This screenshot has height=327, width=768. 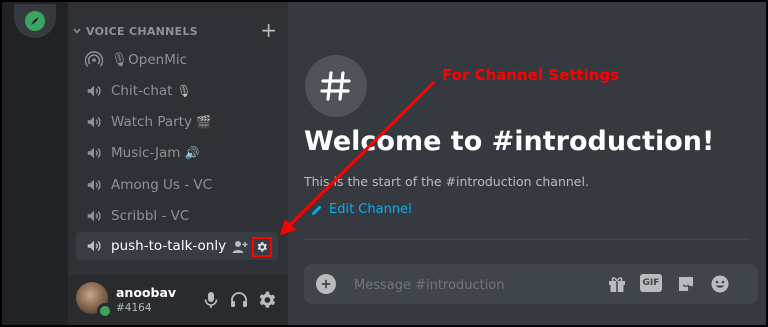 I want to click on compass-icon, so click(x=35, y=21).